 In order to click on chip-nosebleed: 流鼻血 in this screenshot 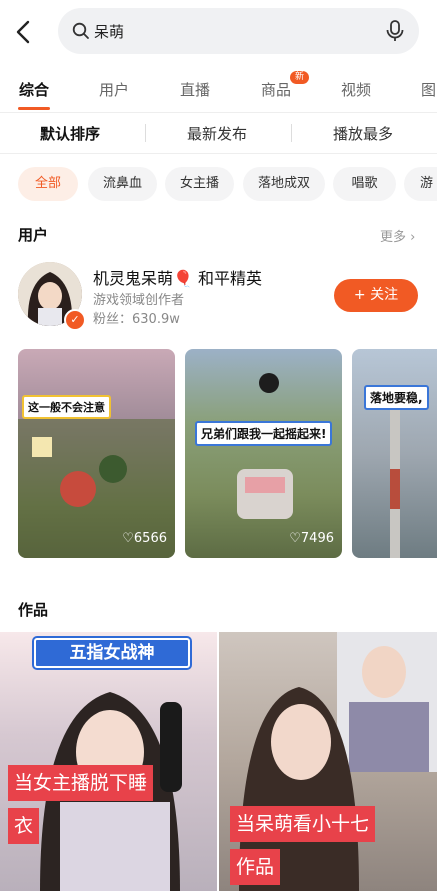, I will do `click(122, 184)`.